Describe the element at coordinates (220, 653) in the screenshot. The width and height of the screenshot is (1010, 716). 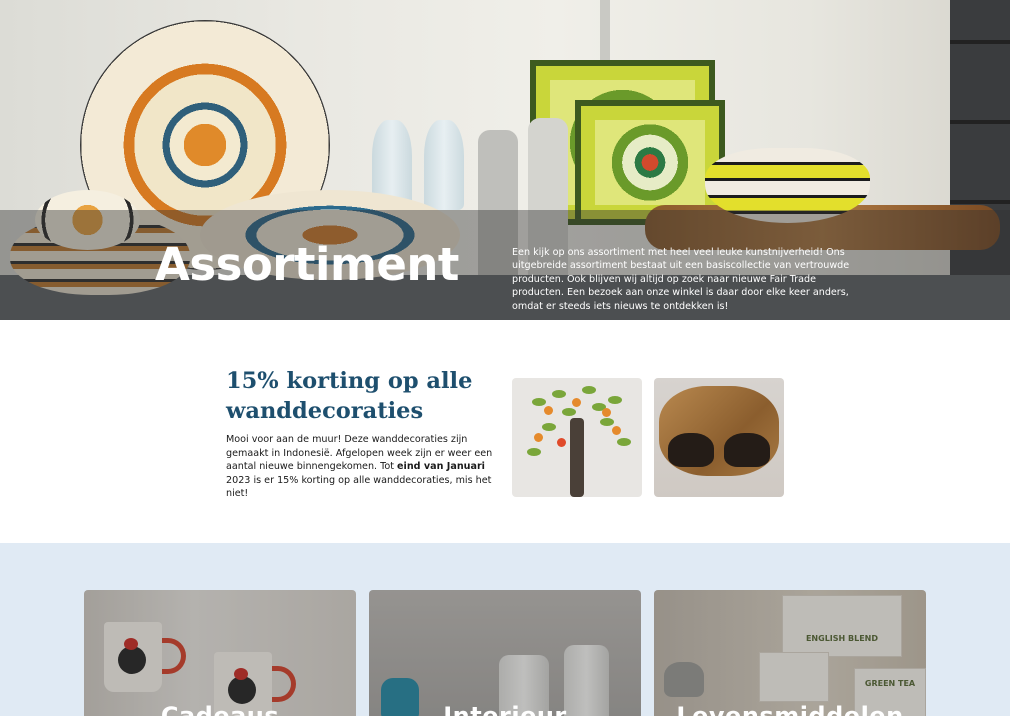
I see `category-card-cadeaus: Cadeaus` at that location.